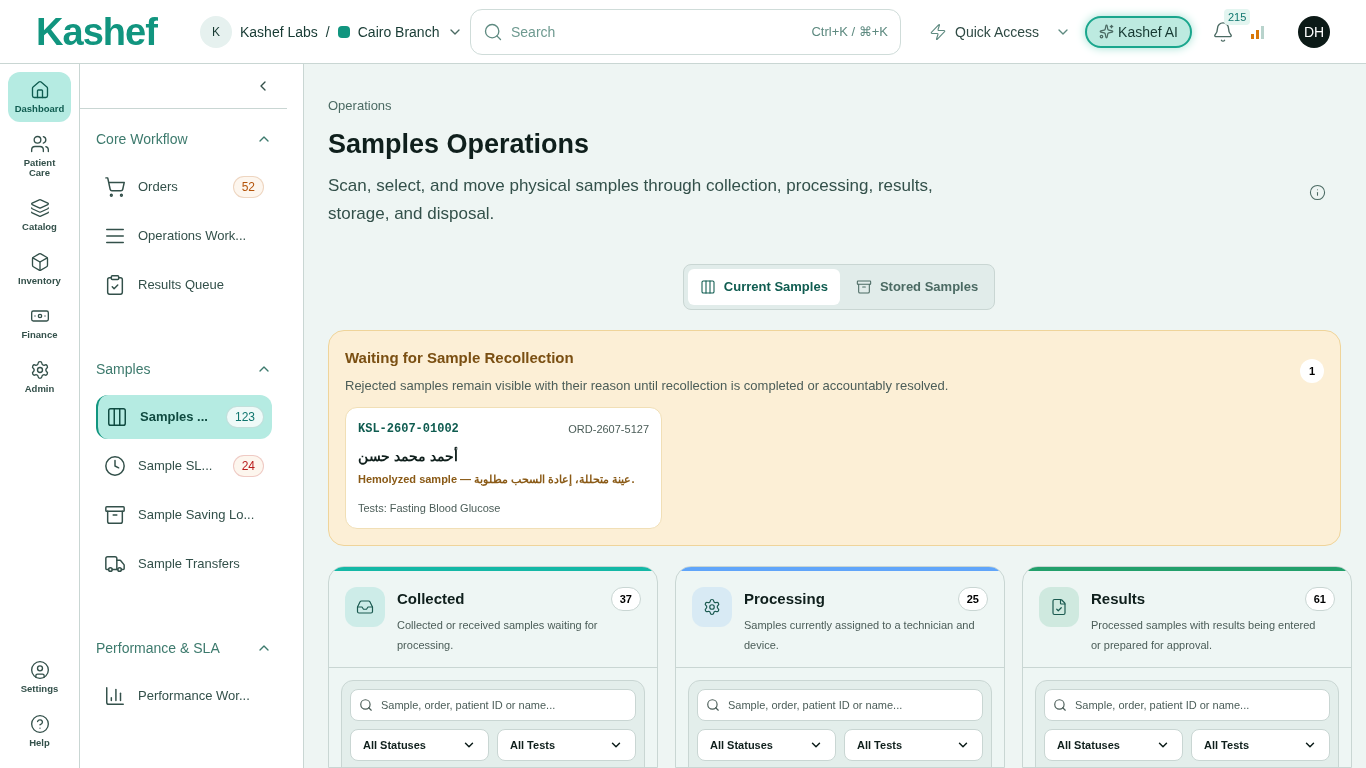  I want to click on cube-icon, so click(39, 262).